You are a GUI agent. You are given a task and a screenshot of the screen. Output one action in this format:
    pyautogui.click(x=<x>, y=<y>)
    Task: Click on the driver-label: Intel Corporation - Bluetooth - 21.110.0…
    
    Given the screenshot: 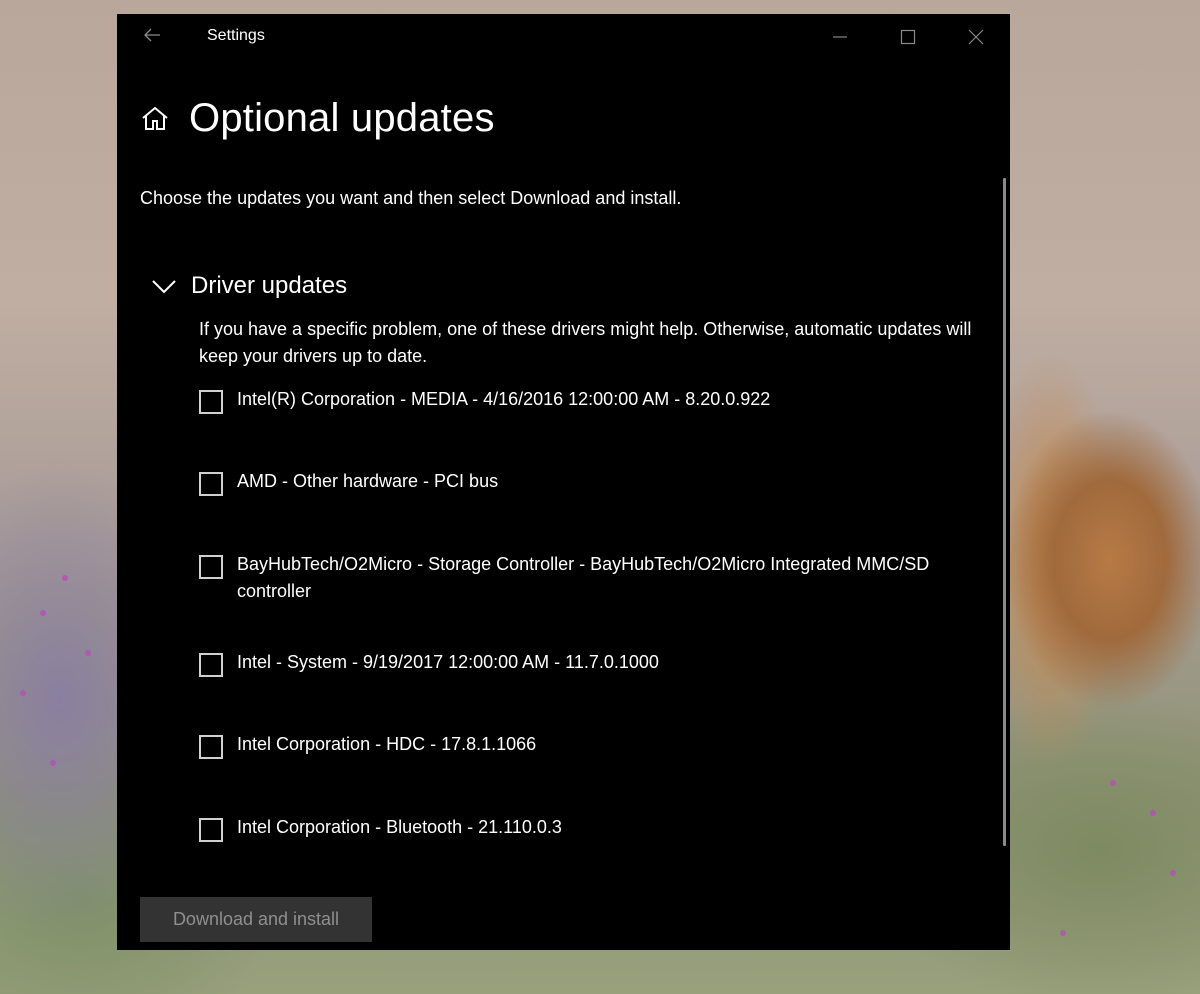 What is the action you would take?
    pyautogui.click(x=399, y=827)
    